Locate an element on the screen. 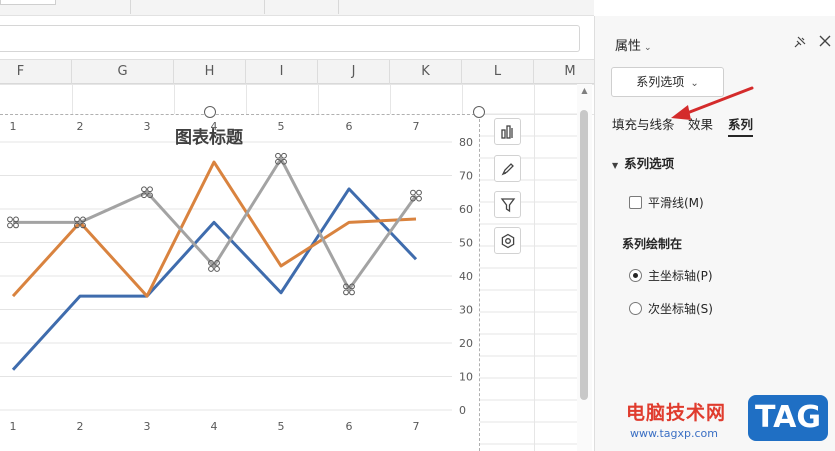 The width and height of the screenshot is (835, 451). column-header-g: G is located at coordinates (123, 72).